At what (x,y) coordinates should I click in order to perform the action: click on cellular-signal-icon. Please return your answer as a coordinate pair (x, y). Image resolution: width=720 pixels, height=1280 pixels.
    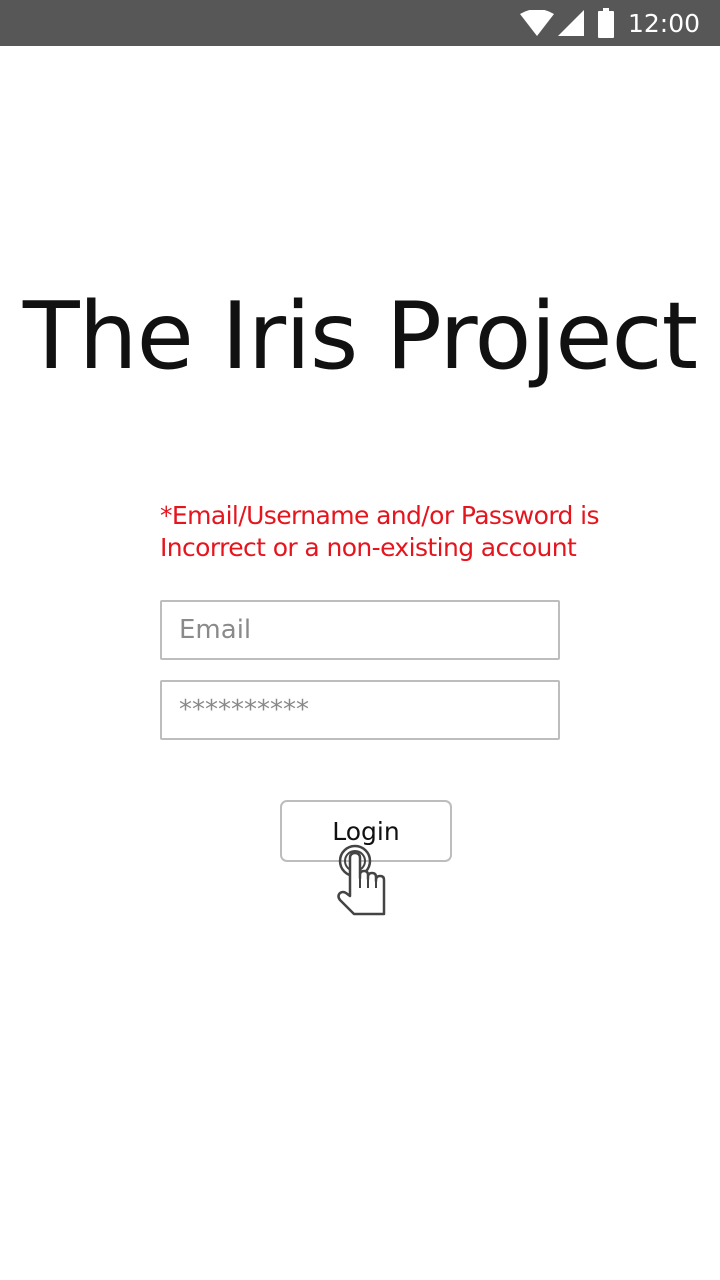
    Looking at the image, I should click on (570, 23).